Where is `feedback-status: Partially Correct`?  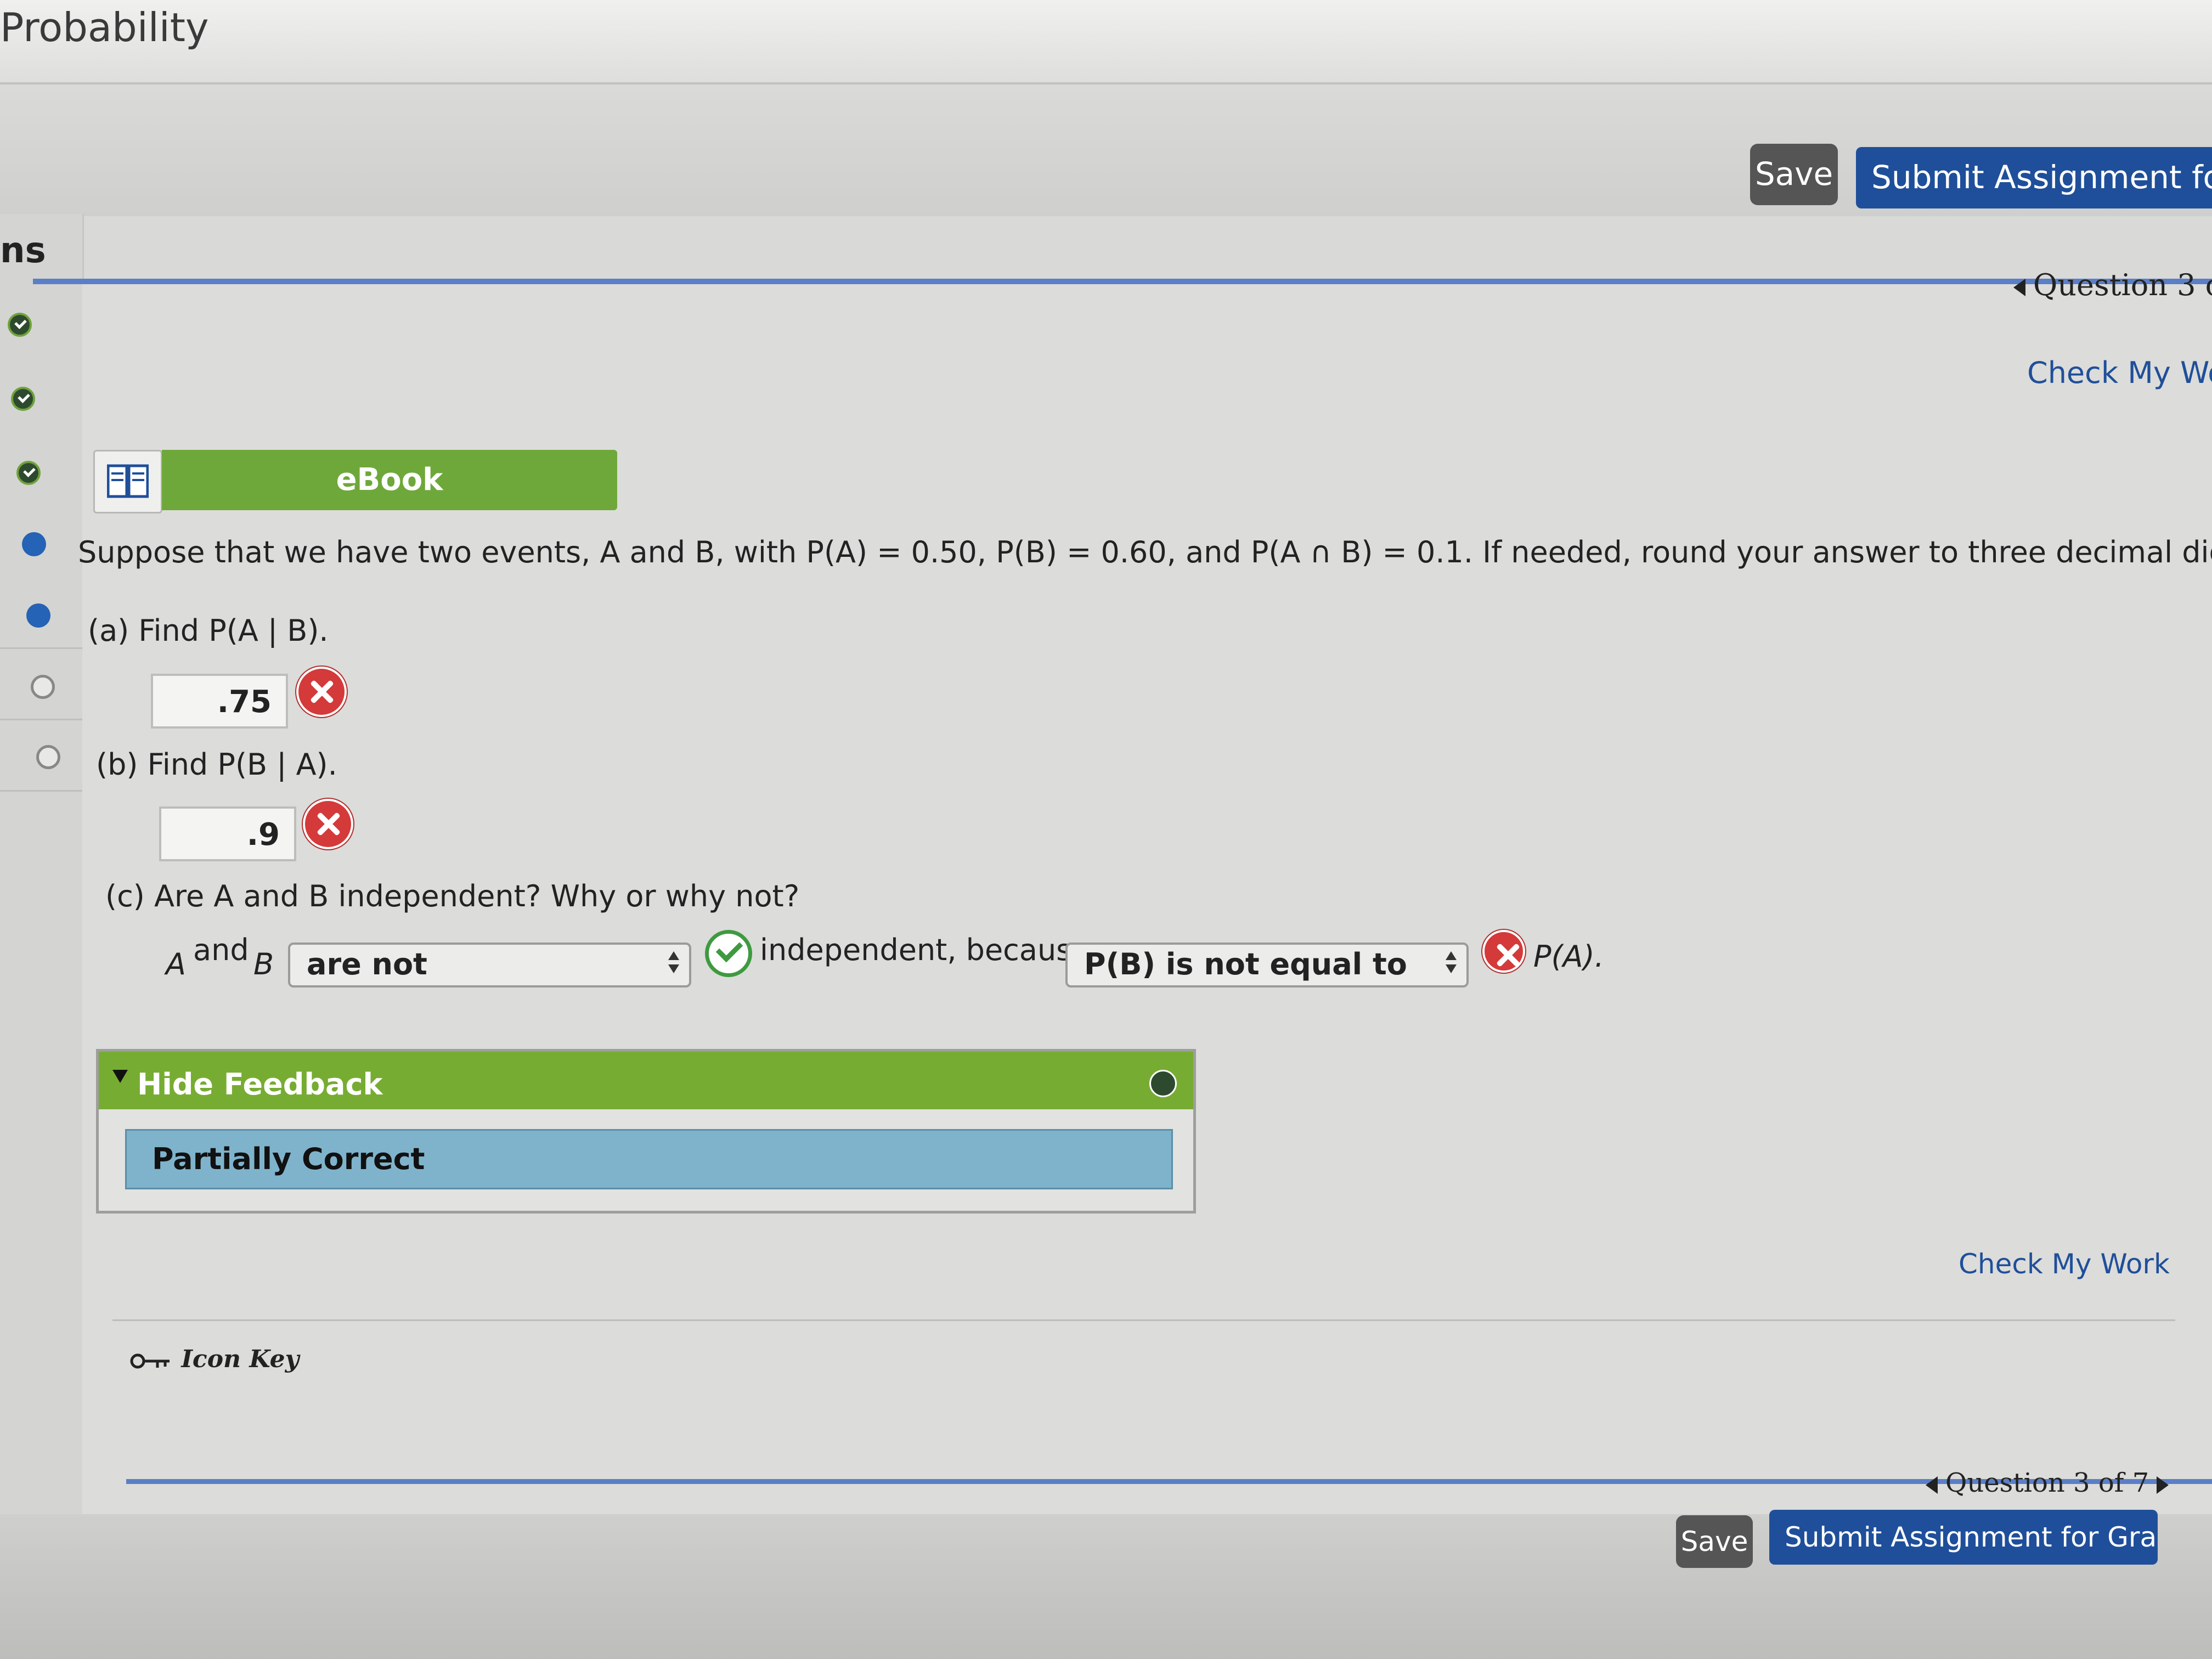
feedback-status: Partially Correct is located at coordinates (649, 1159).